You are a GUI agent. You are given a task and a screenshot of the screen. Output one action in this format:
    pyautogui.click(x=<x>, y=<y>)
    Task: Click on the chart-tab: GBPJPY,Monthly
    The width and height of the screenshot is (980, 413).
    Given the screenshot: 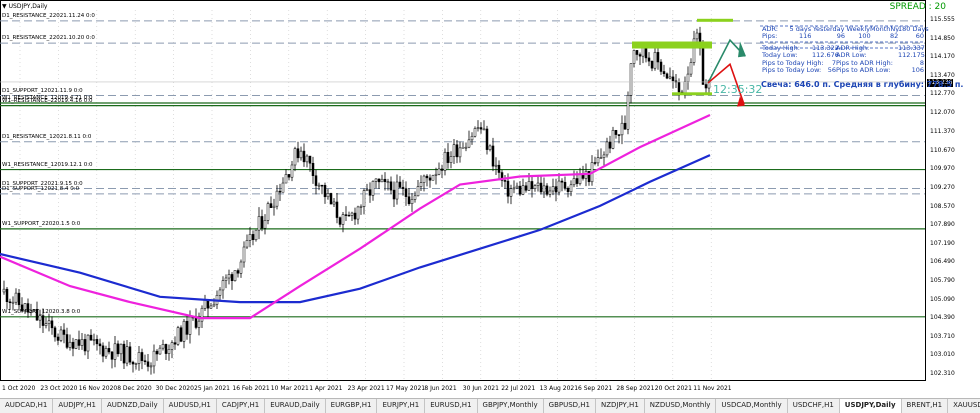 What is the action you would take?
    pyautogui.click(x=511, y=406)
    